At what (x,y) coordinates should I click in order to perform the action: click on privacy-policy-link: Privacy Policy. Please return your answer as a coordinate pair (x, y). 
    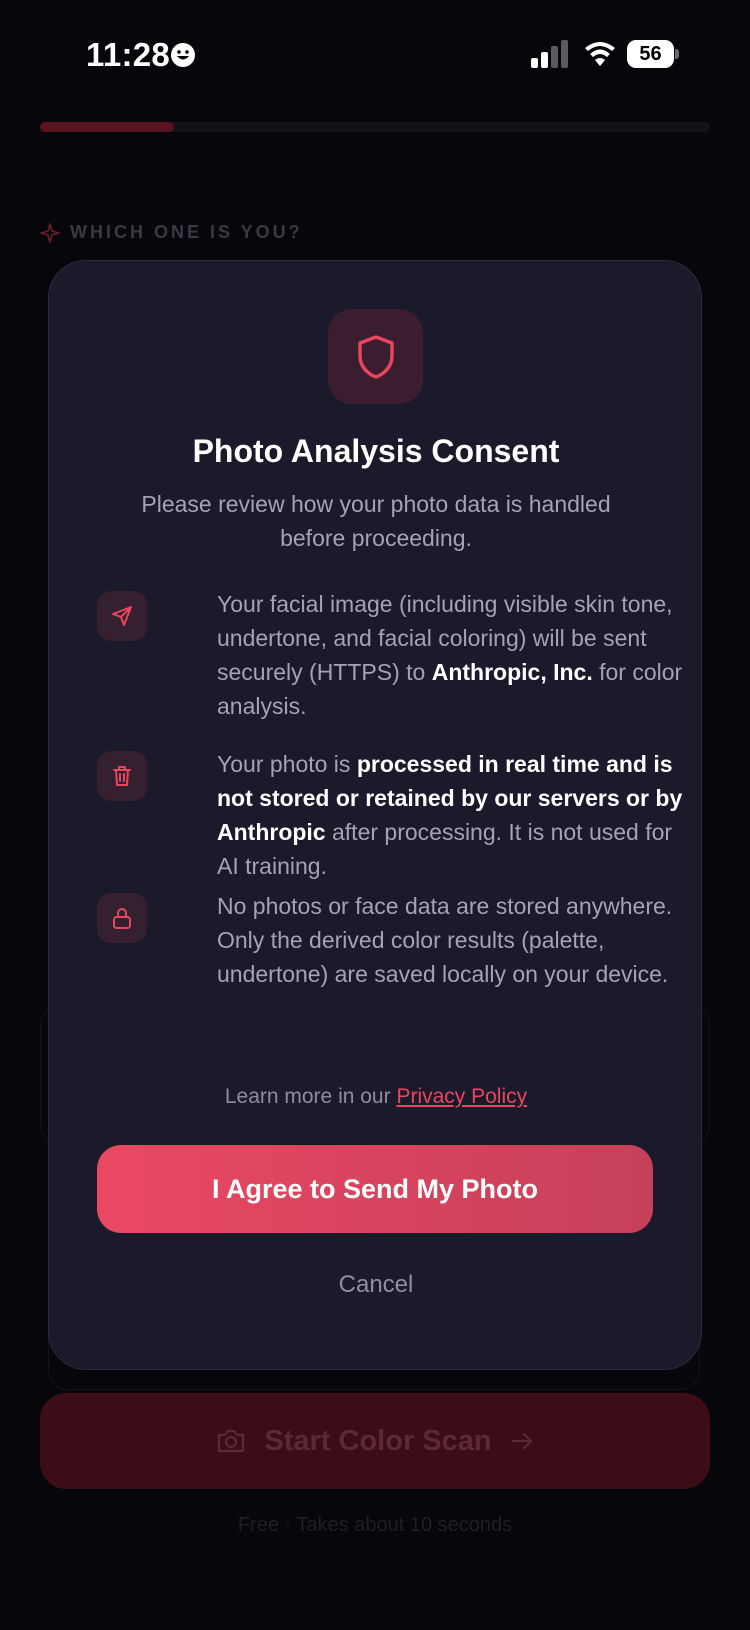
    Looking at the image, I should click on (461, 1096).